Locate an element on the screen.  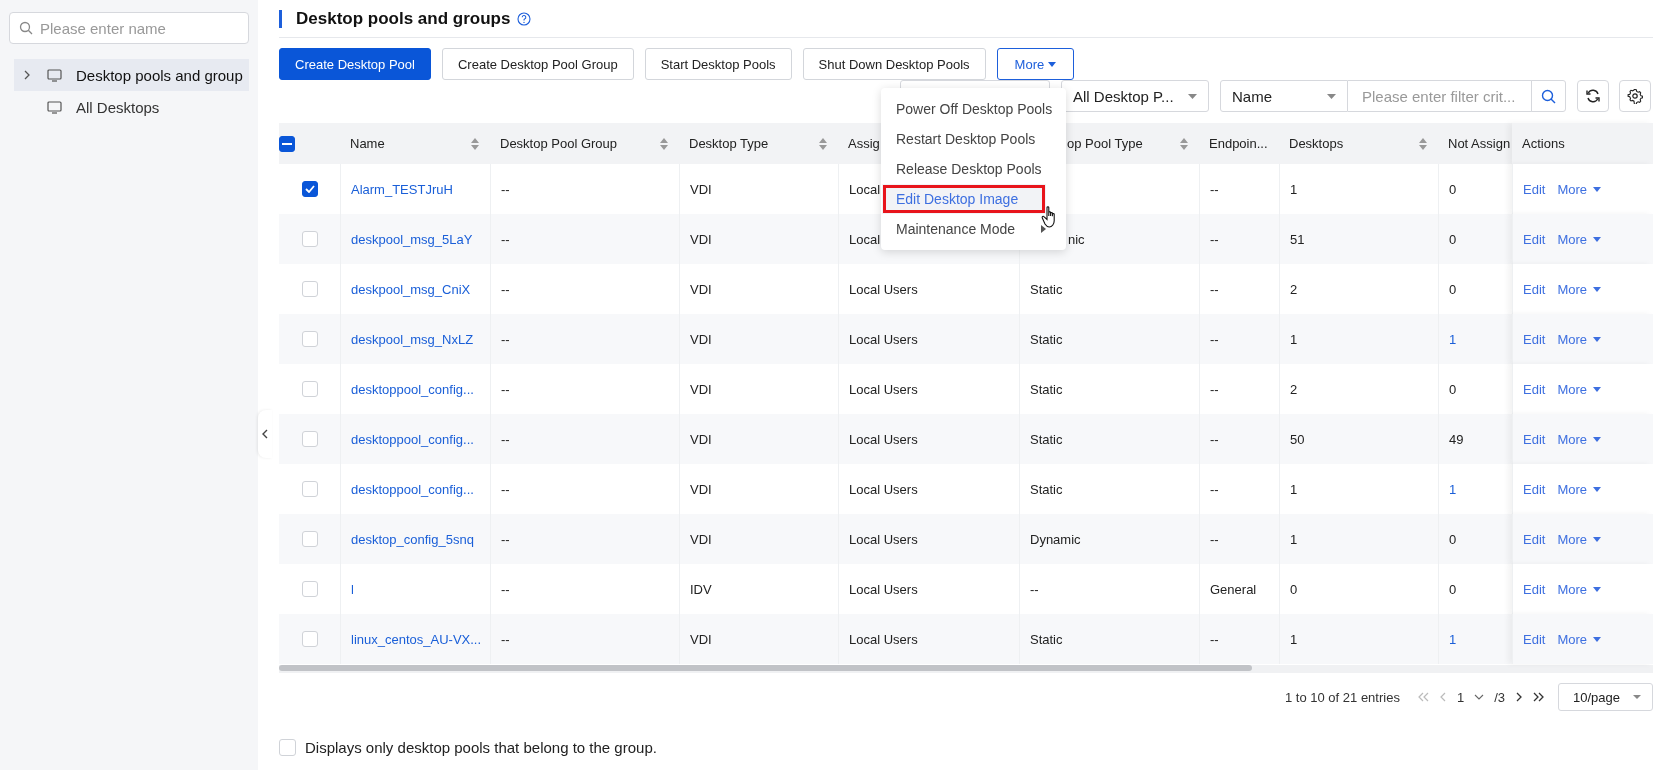
refresh-button is located at coordinates (1593, 96).